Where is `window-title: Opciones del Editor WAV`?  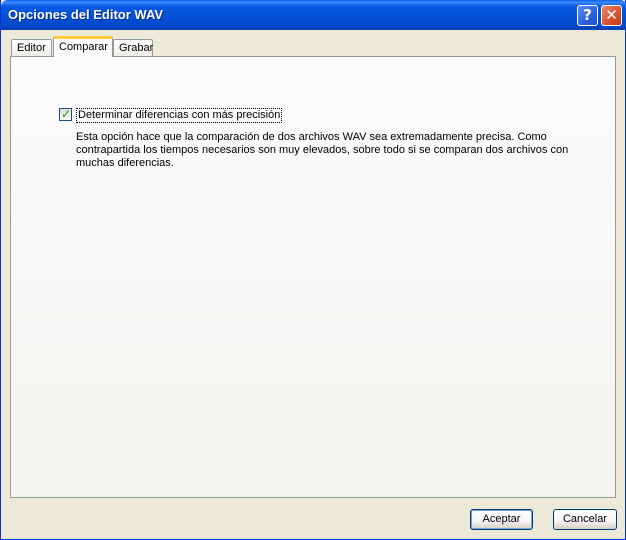
window-title: Opciones del Editor WAV is located at coordinates (86, 14).